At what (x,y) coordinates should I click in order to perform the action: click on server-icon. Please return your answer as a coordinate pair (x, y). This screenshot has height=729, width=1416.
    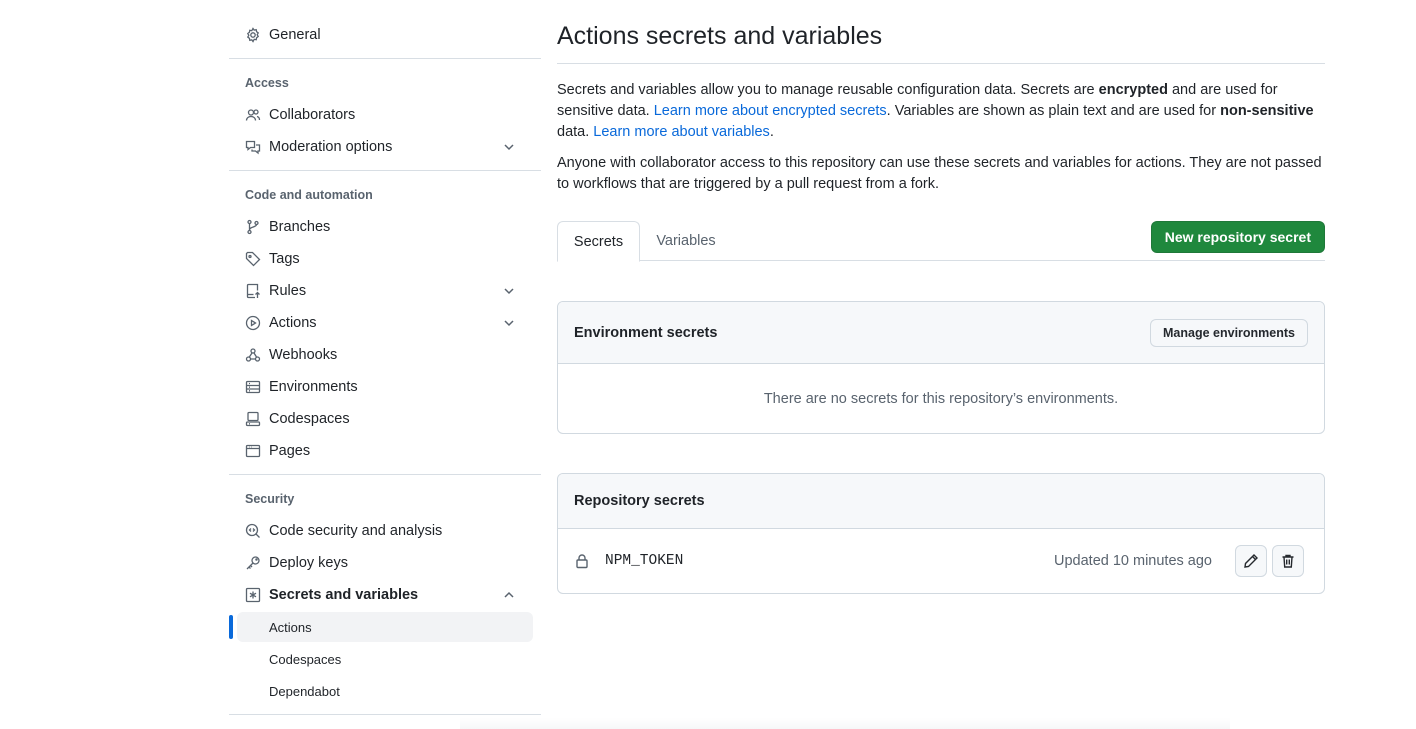
    Looking at the image, I should click on (253, 387).